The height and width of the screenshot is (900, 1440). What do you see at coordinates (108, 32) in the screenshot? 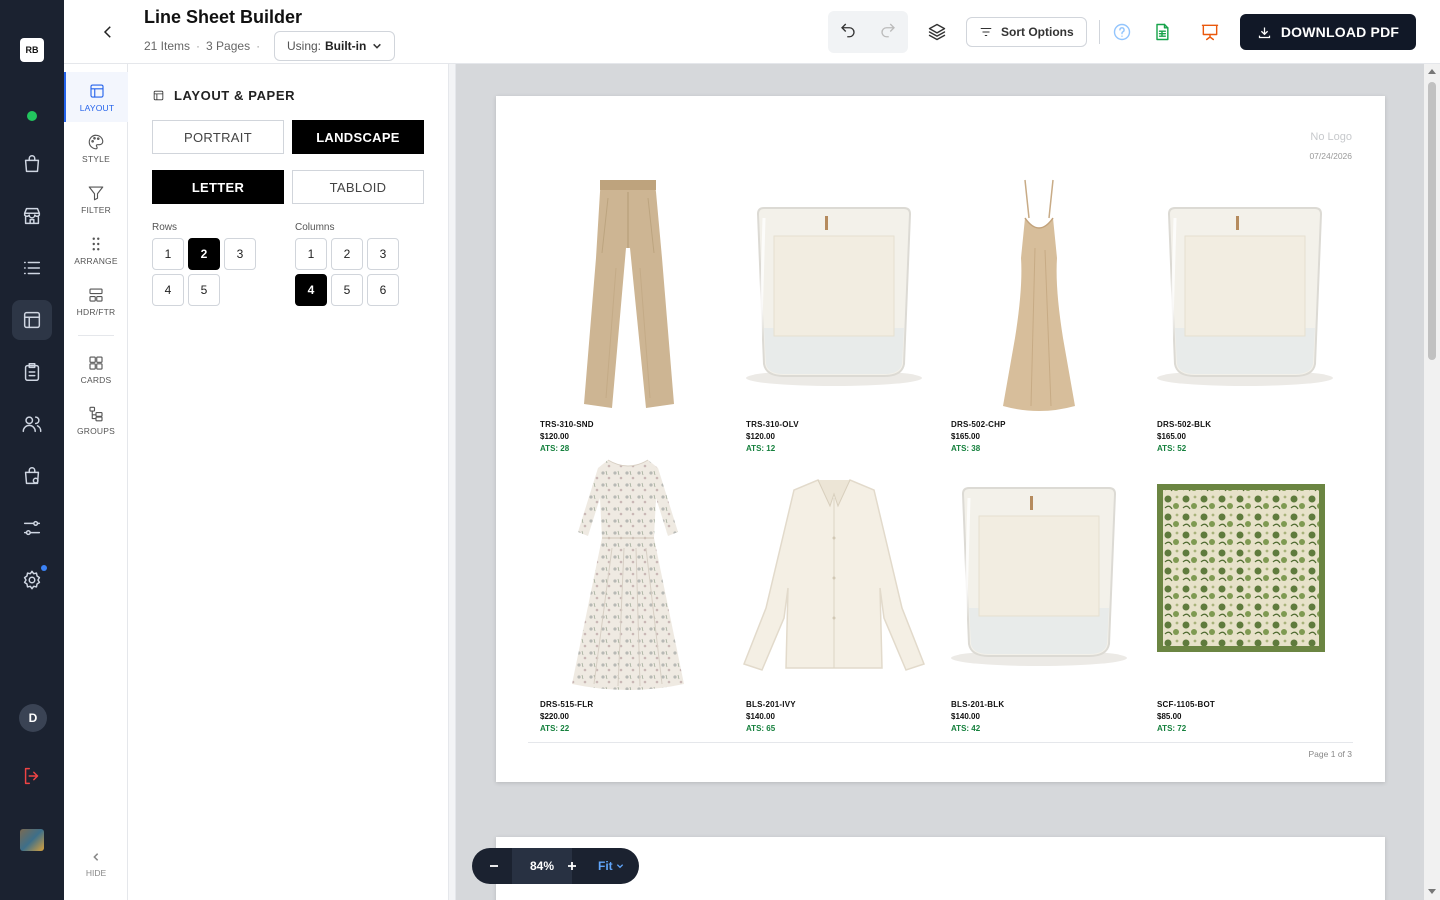
I see `back-button` at bounding box center [108, 32].